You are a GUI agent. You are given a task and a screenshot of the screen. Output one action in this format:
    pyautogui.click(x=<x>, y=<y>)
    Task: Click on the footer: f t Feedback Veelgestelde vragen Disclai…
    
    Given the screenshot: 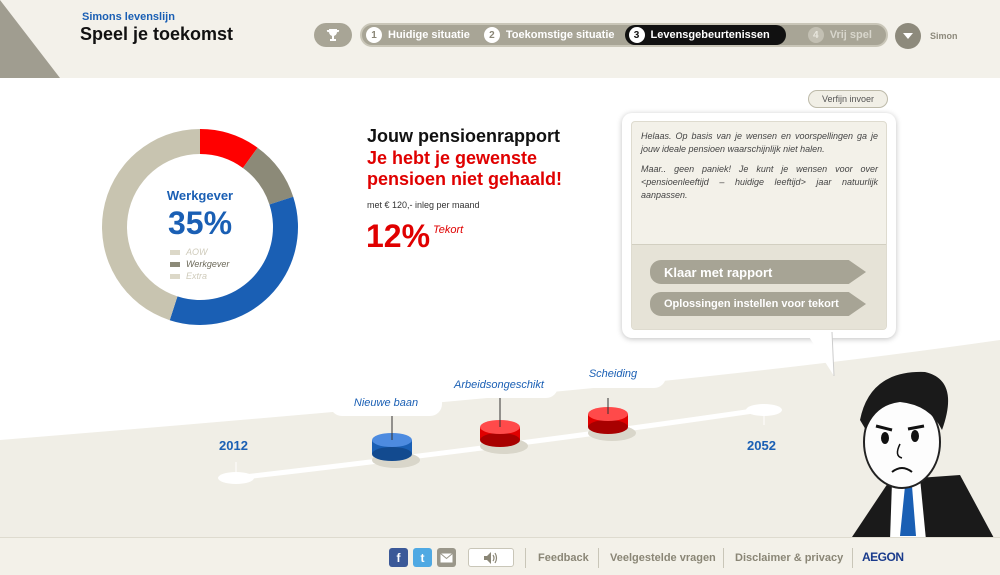 What is the action you would take?
    pyautogui.click(x=500, y=556)
    